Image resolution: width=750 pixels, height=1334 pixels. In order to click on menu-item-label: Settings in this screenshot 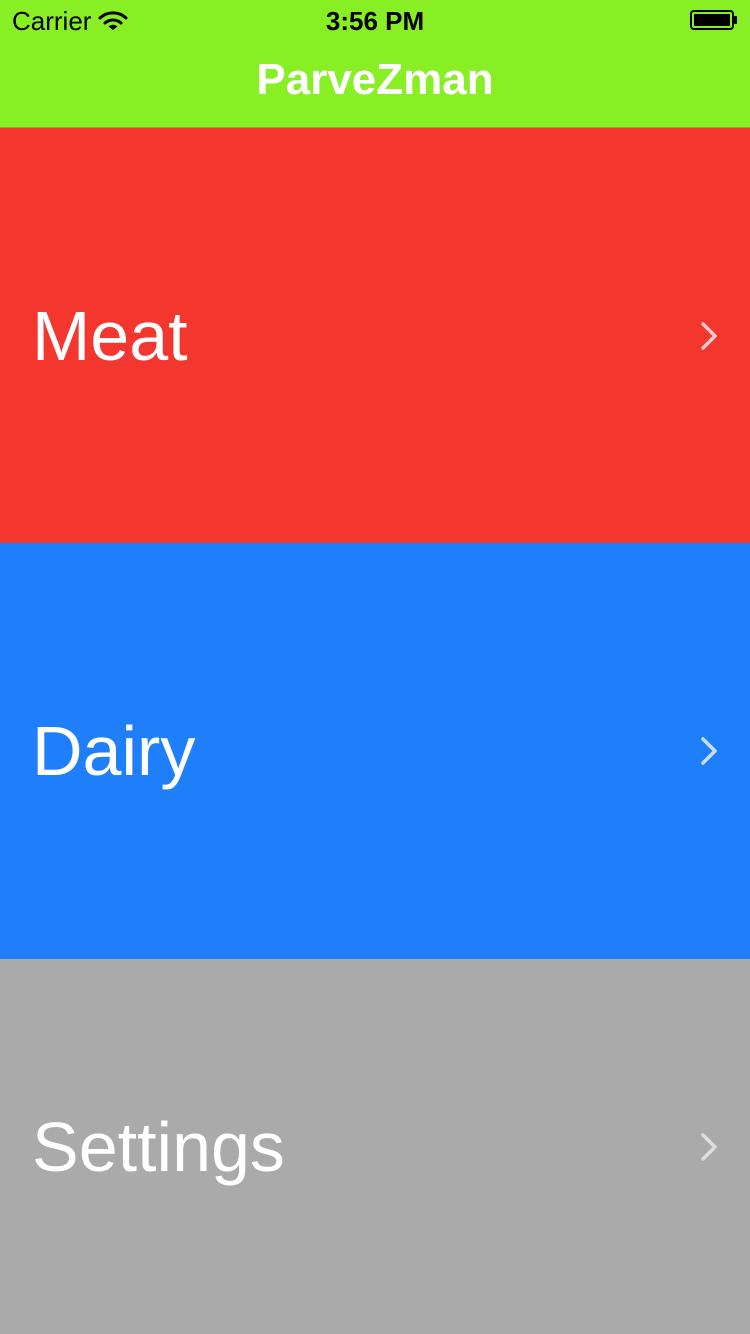, I will do `click(158, 1146)`.